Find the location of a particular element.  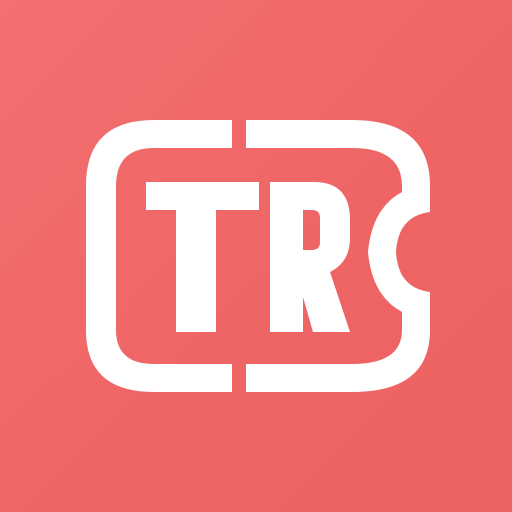

monogram-tr is located at coordinates (248, 257).